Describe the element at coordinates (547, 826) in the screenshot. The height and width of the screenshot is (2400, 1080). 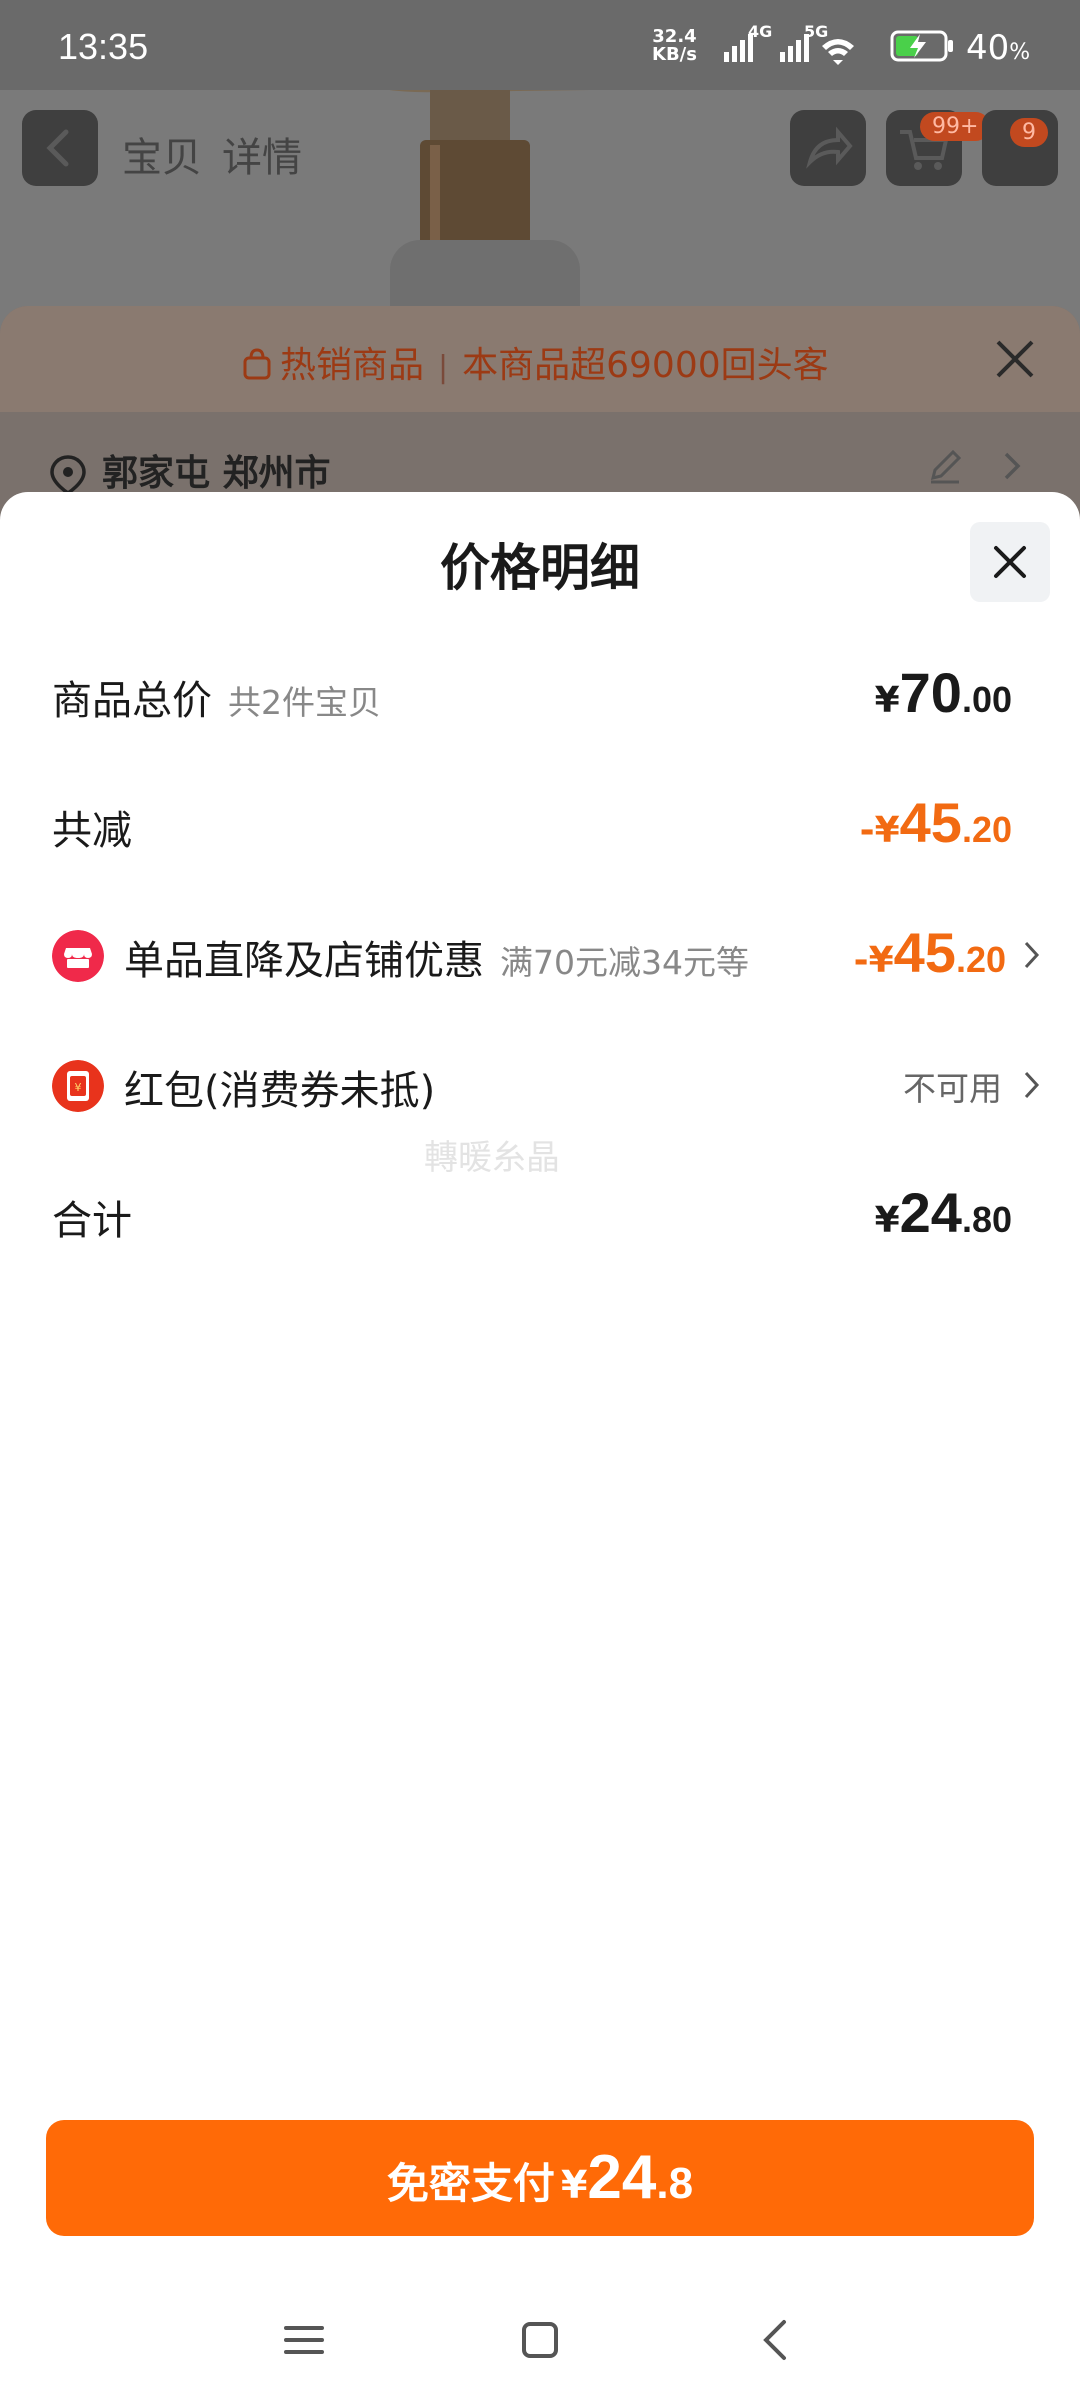
I see `total-discount-row: 共减 -¥45.20` at that location.